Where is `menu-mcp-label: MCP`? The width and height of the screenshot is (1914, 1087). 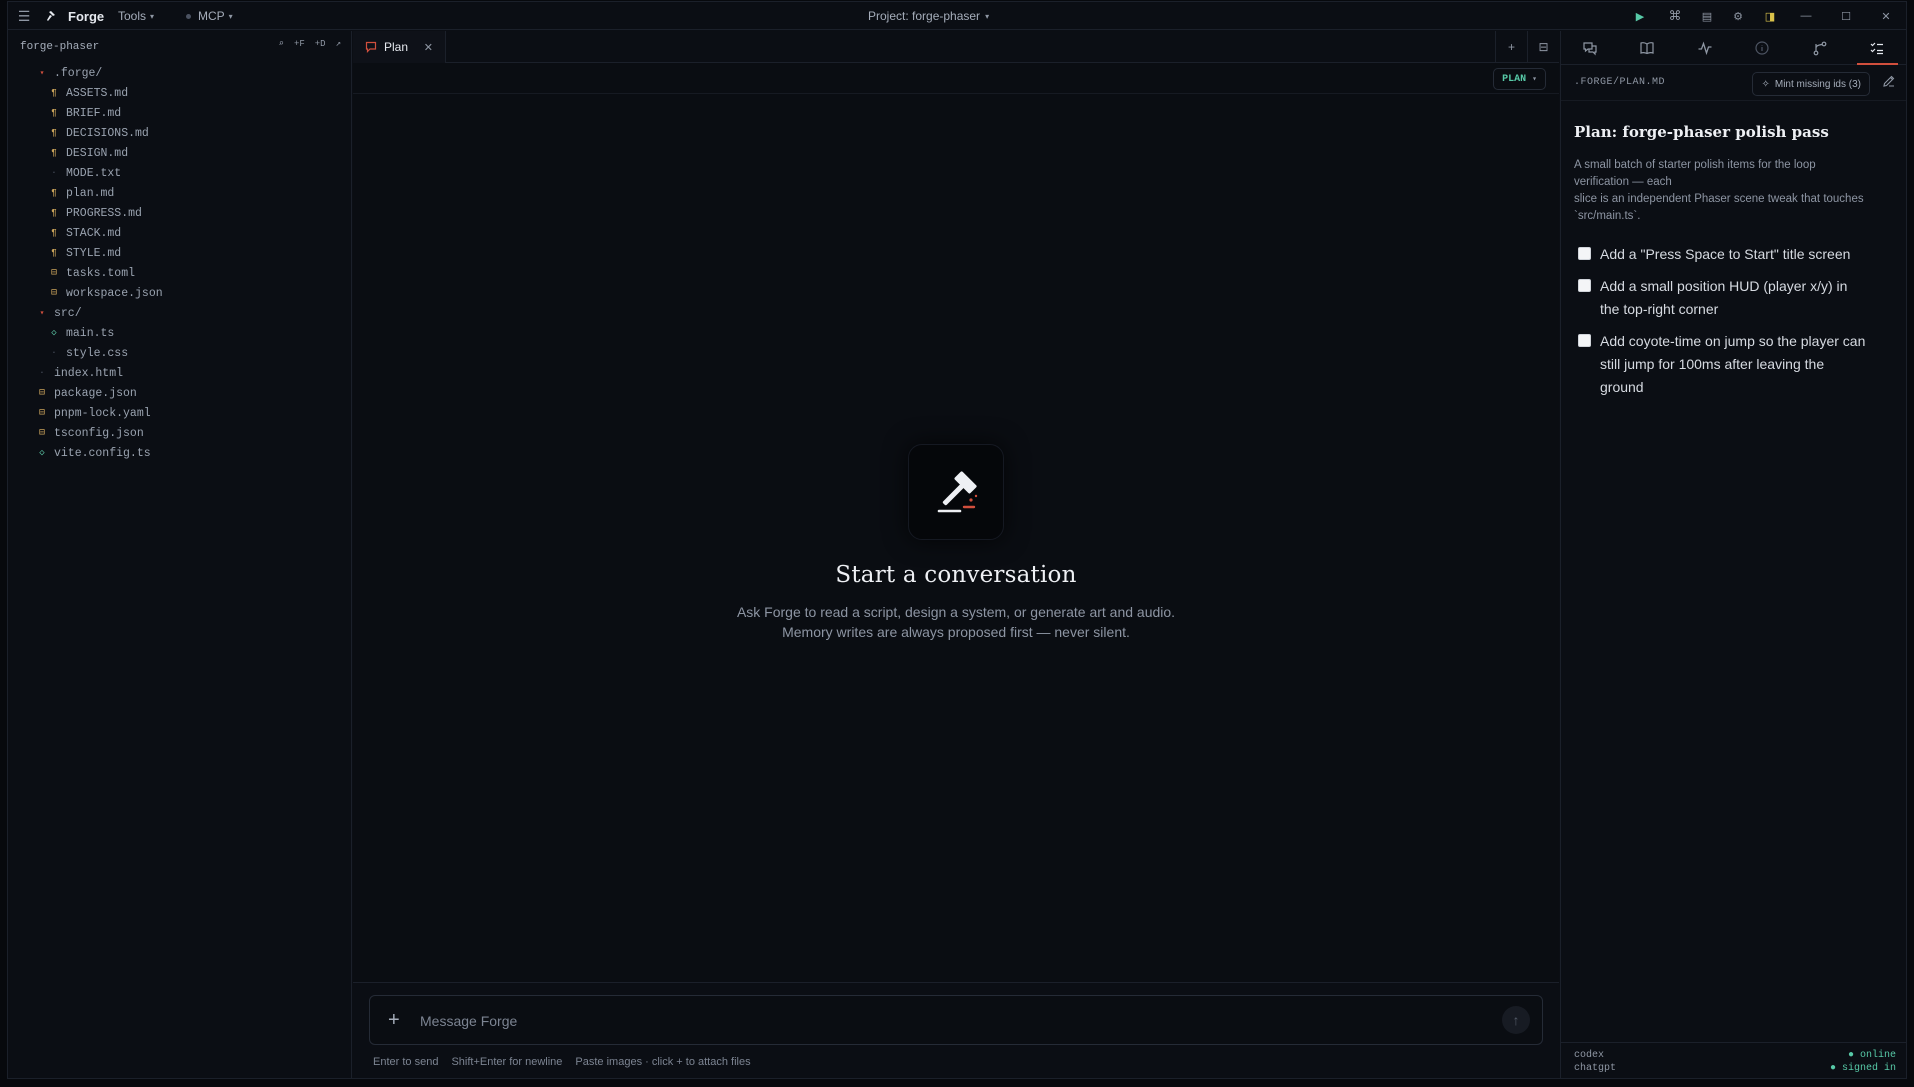 menu-mcp-label: MCP is located at coordinates (211, 16).